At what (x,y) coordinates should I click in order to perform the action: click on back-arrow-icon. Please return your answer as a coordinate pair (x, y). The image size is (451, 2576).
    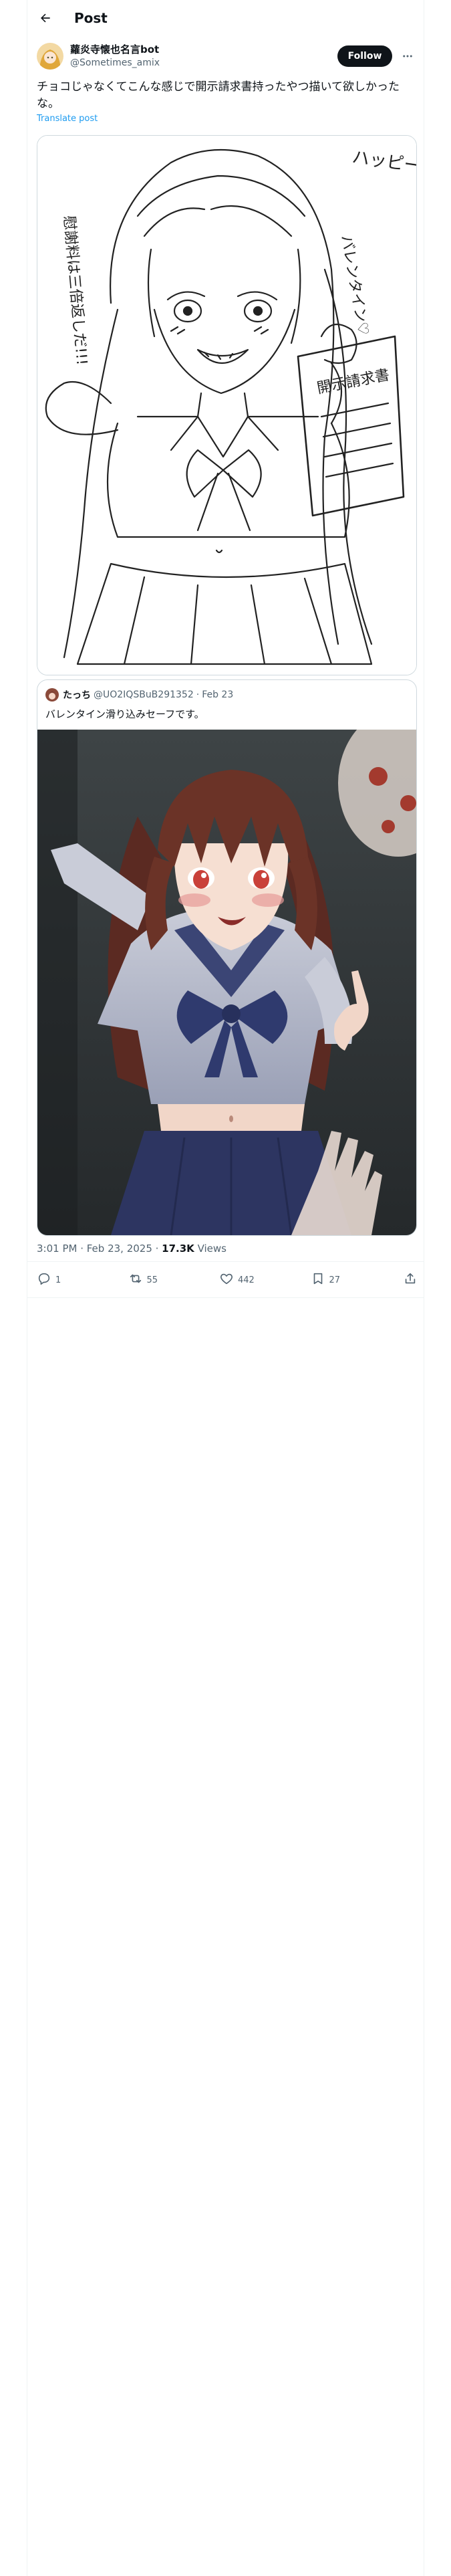
    Looking at the image, I should click on (45, 18).